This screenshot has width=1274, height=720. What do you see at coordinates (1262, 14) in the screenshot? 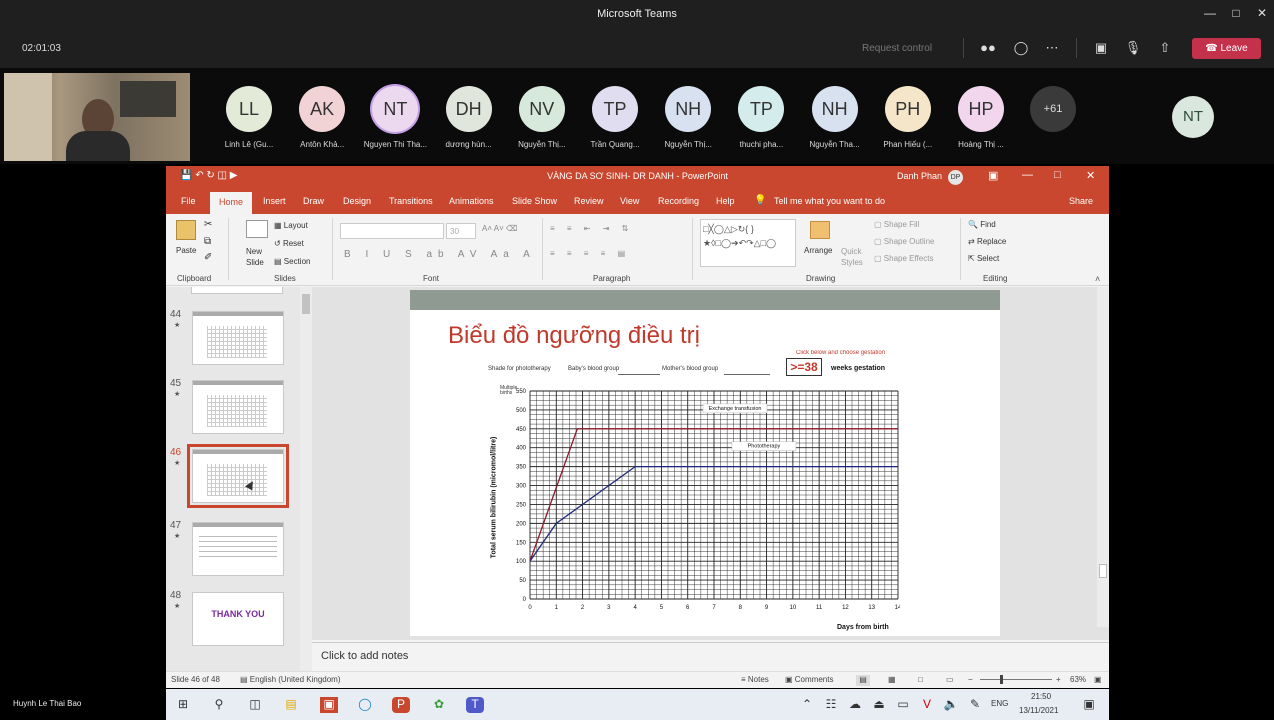
I see `close-icon: ✕` at bounding box center [1262, 14].